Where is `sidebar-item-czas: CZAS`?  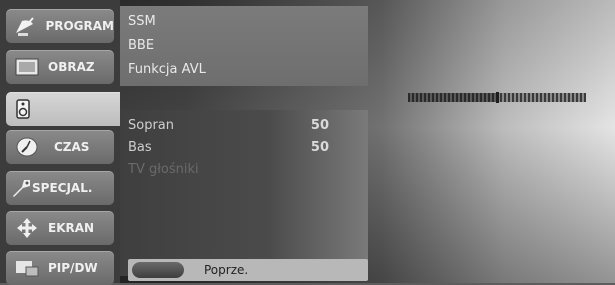 sidebar-item-czas: CZAS is located at coordinates (60, 147).